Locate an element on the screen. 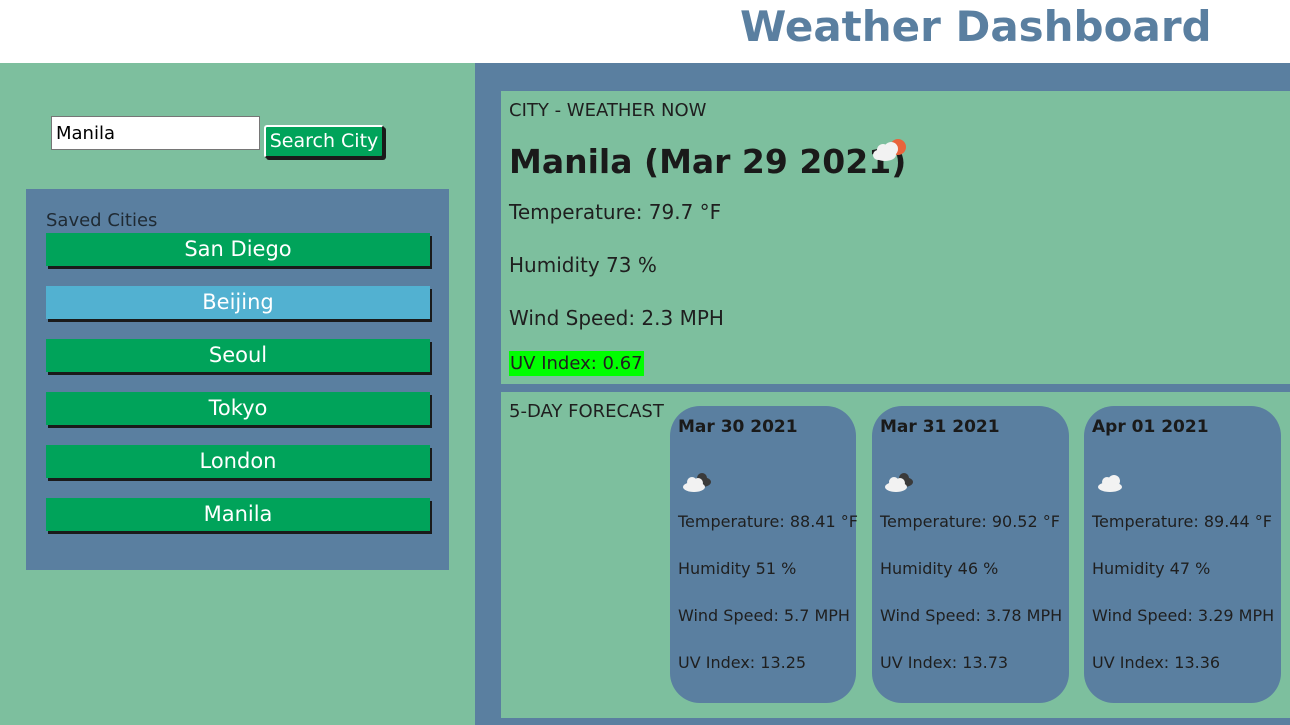 This screenshot has width=1290, height=725. forecast-label: 5-DAY FORECAST is located at coordinates (586, 411).